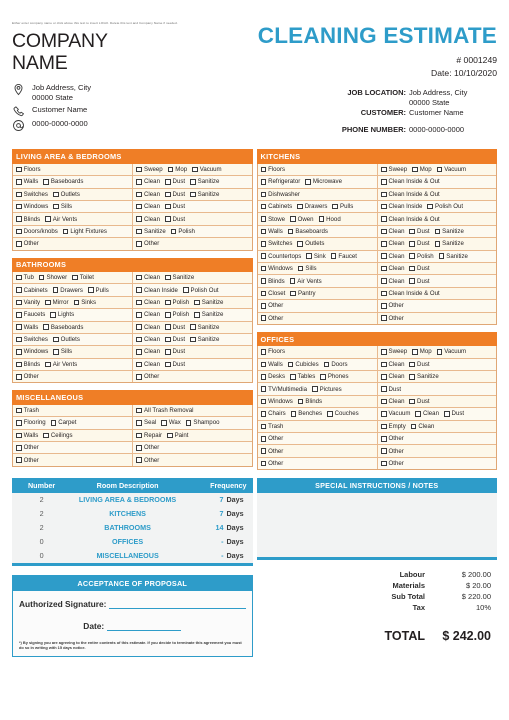 This screenshot has height=720, width=509. I want to click on checklist-option: Air Vents, so click(61, 364).